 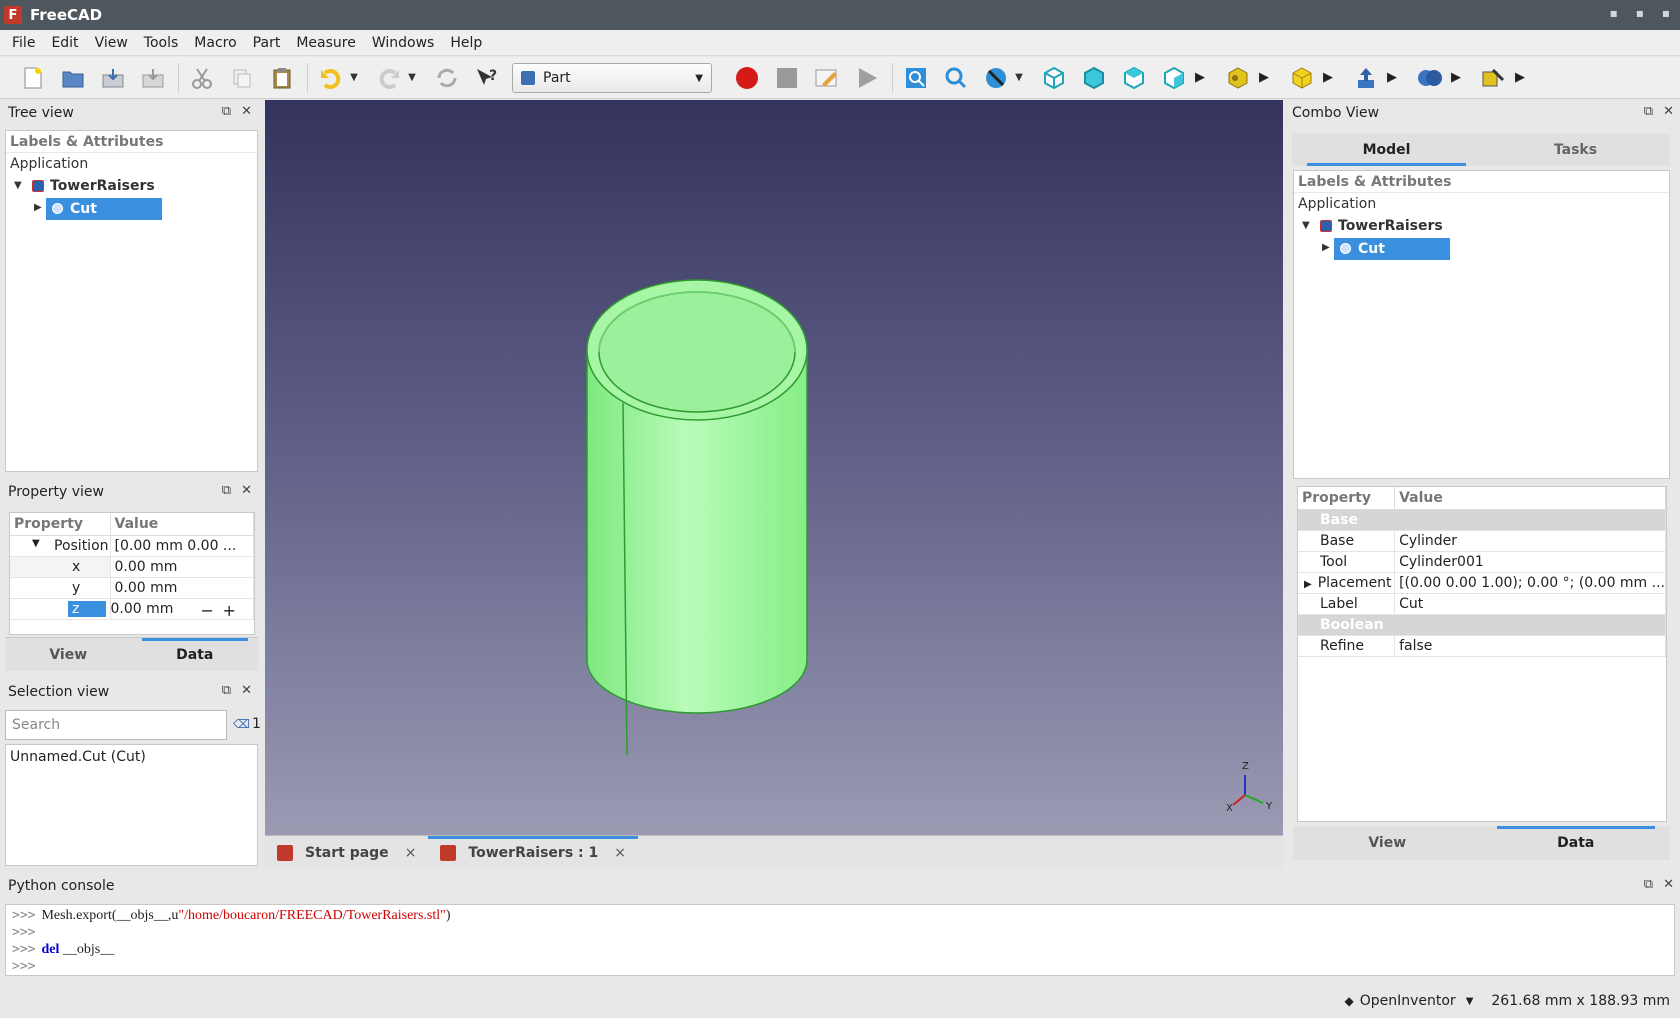 What do you see at coordinates (867, 78) in the screenshot?
I see `execute-macro-icon` at bounding box center [867, 78].